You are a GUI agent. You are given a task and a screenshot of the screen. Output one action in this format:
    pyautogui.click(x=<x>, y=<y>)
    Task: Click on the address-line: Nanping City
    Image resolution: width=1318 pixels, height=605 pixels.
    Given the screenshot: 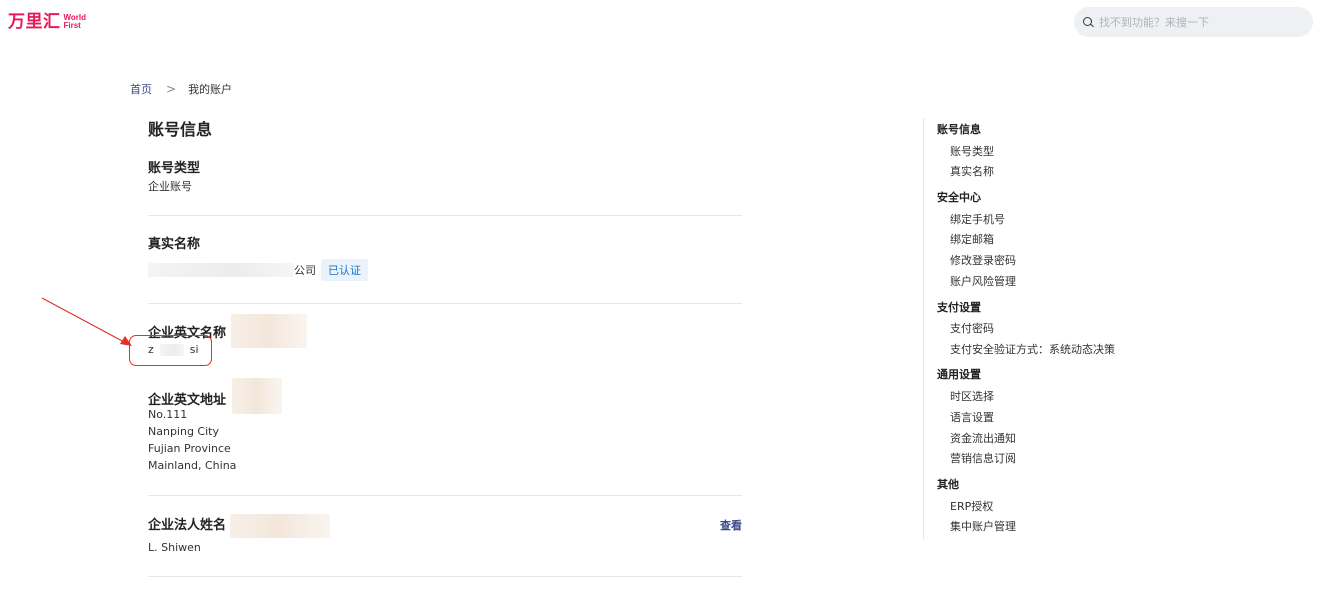 What is the action you would take?
    pyautogui.click(x=183, y=431)
    